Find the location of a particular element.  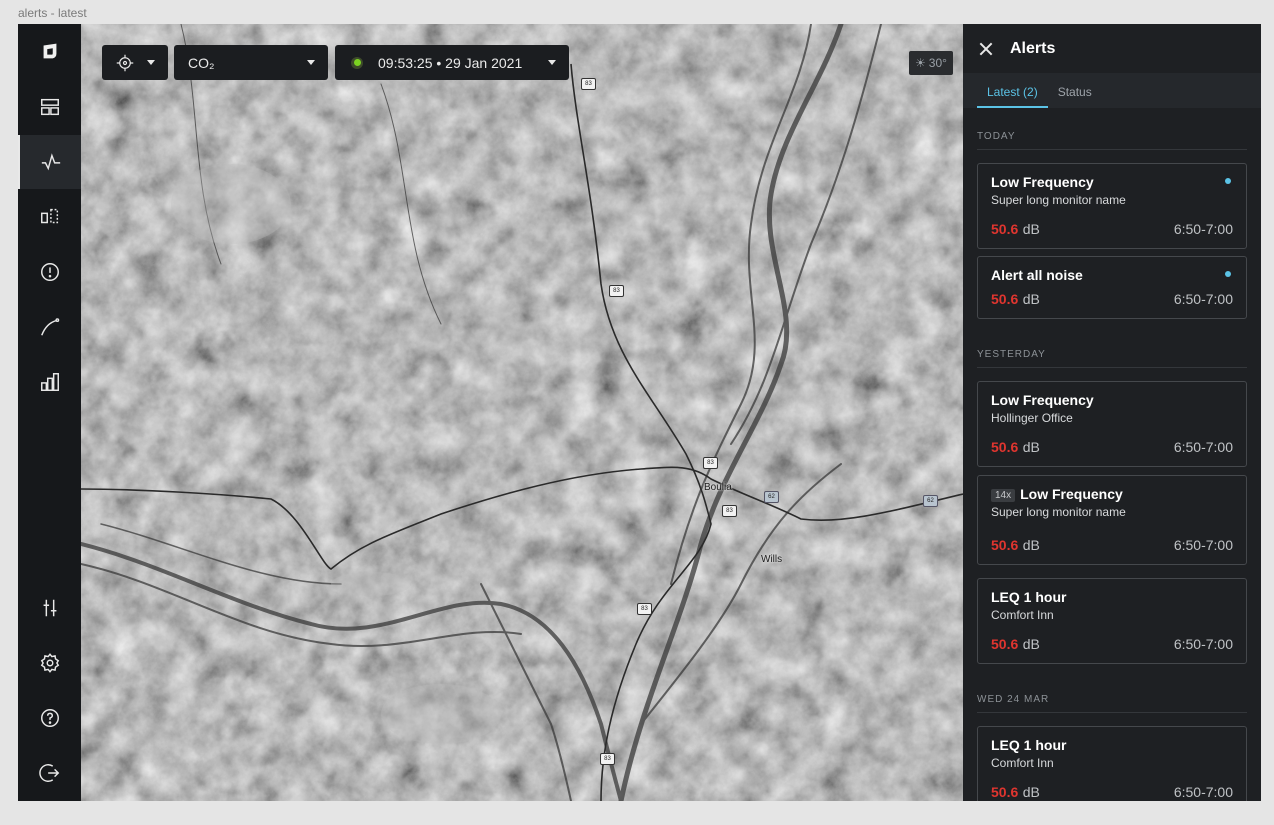

metric-label: CO₂ is located at coordinates (201, 62).